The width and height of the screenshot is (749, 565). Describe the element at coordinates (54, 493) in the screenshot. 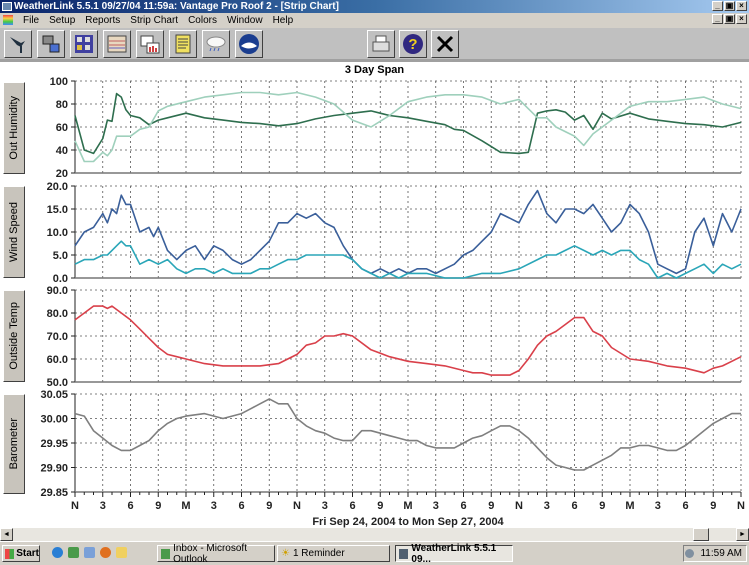

I see `y-tick-label: 29.85` at that location.